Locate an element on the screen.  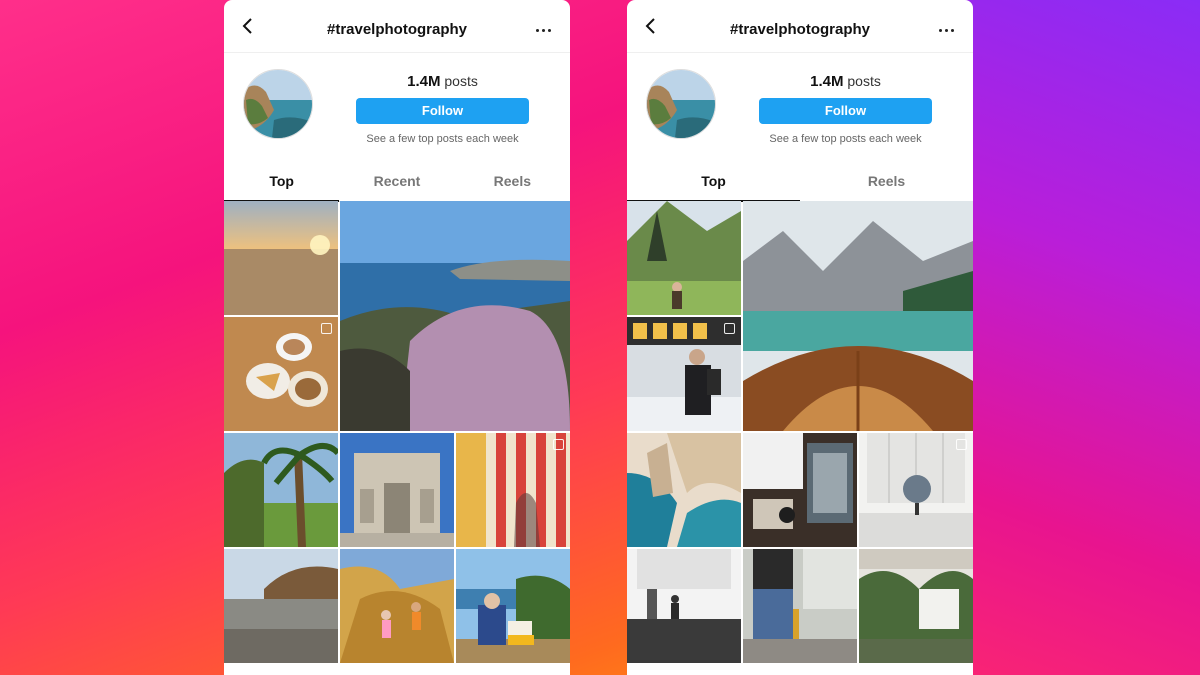
tab-recent: Recent is located at coordinates (396, 181).